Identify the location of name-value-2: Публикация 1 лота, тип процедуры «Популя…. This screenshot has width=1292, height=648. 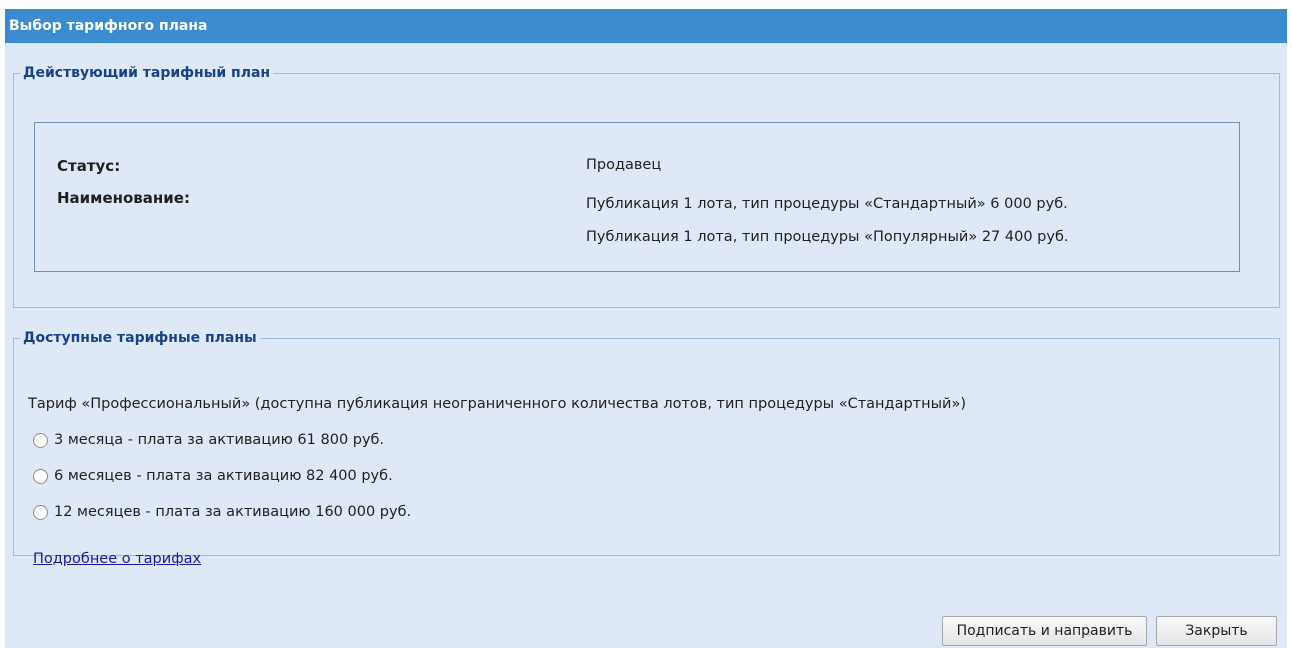
(827, 237).